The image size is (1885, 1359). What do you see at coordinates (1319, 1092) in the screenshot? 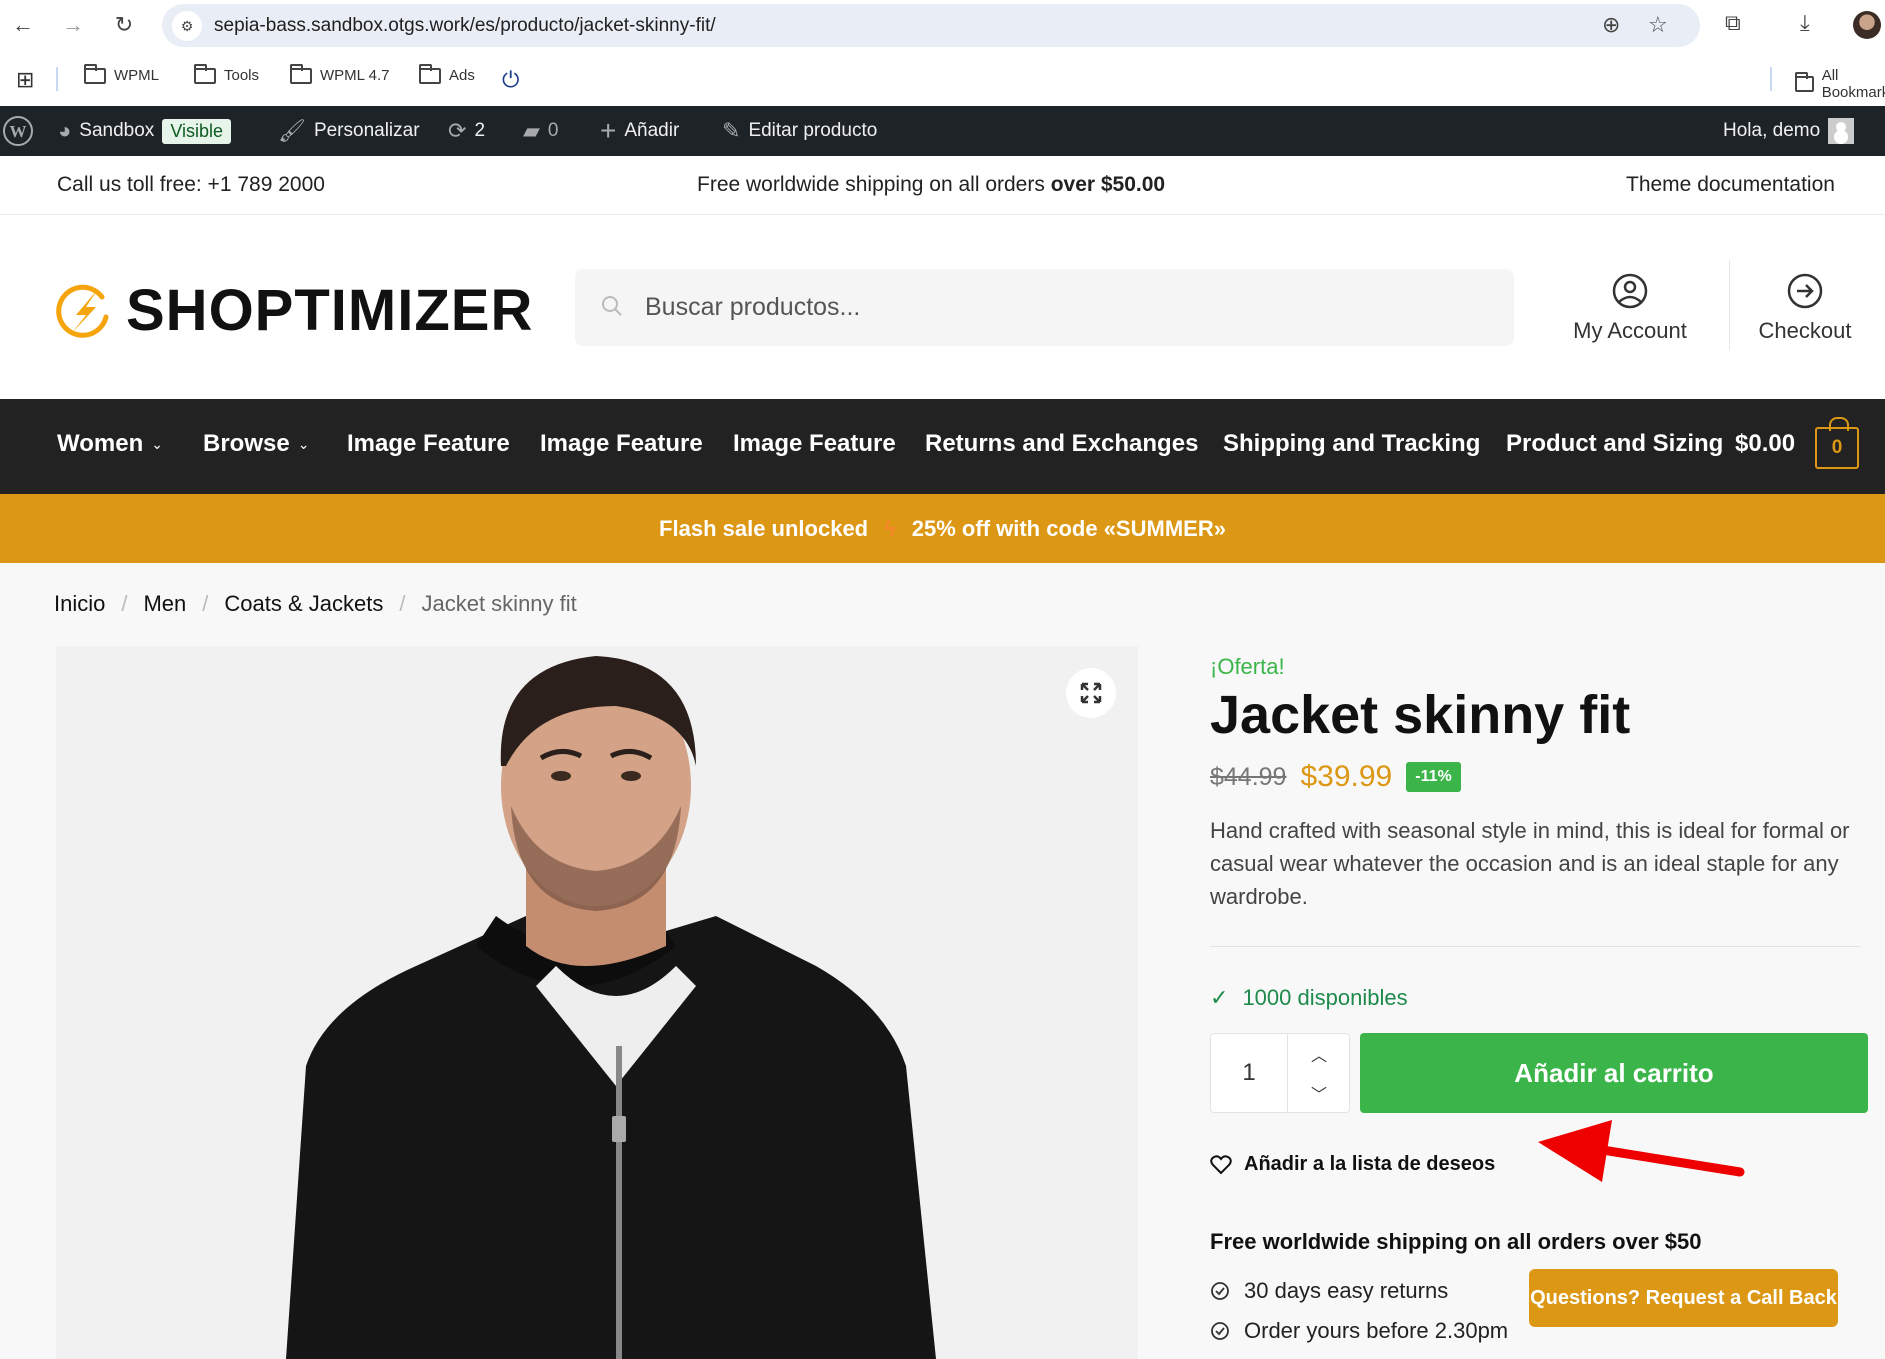
I see `chevron-down-icon: ﹀` at bounding box center [1319, 1092].